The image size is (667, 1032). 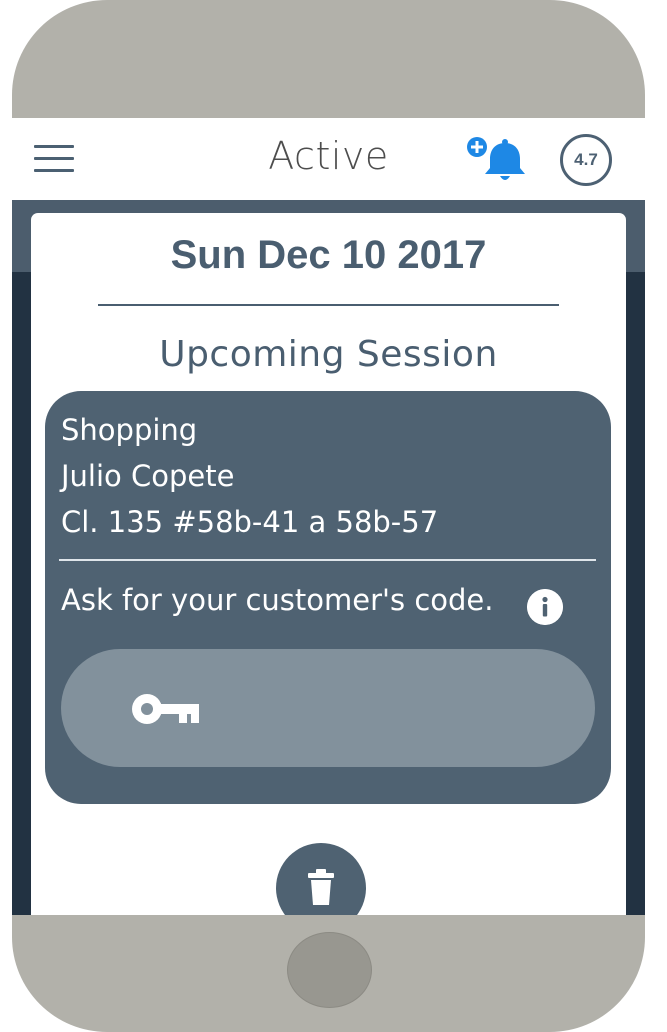 I want to click on delete-session-button, so click(x=321, y=879).